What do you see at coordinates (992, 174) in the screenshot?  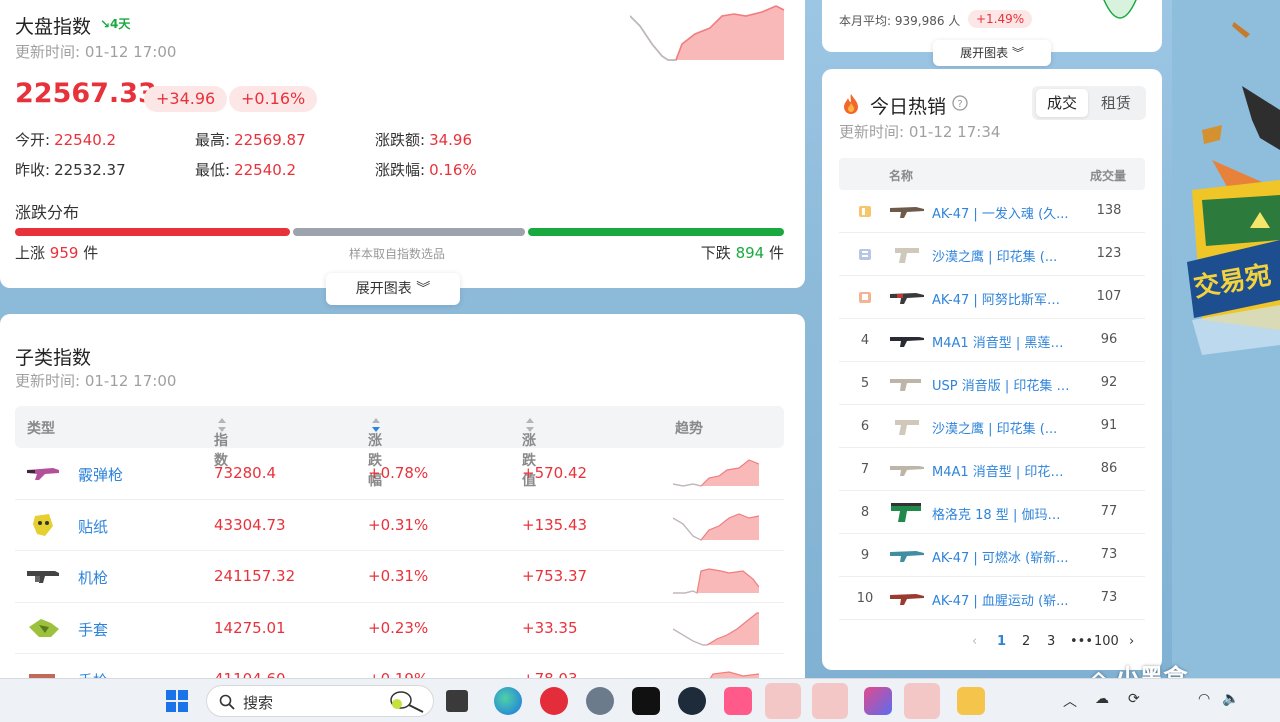 I see `hot-table-header: 名称 成交量` at bounding box center [992, 174].